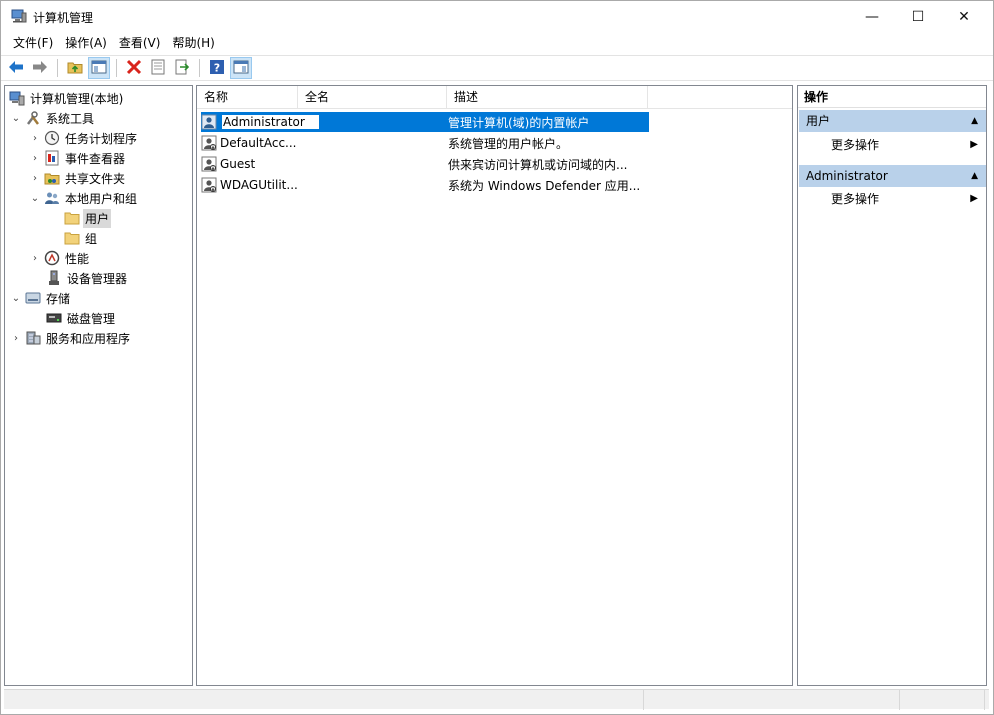  Describe the element at coordinates (238, 164) in the screenshot. I see `cell-name: Guest` at that location.